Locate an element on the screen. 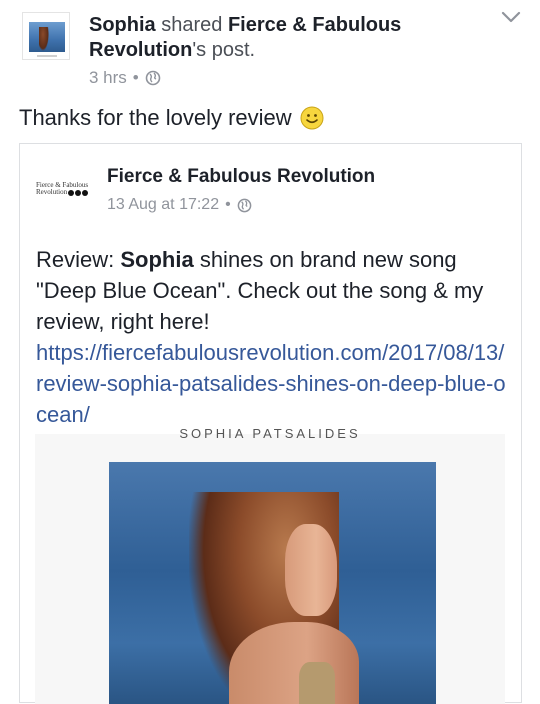 This screenshot has height=704, width=540. avatar-album-title is located at coordinates (47, 18).